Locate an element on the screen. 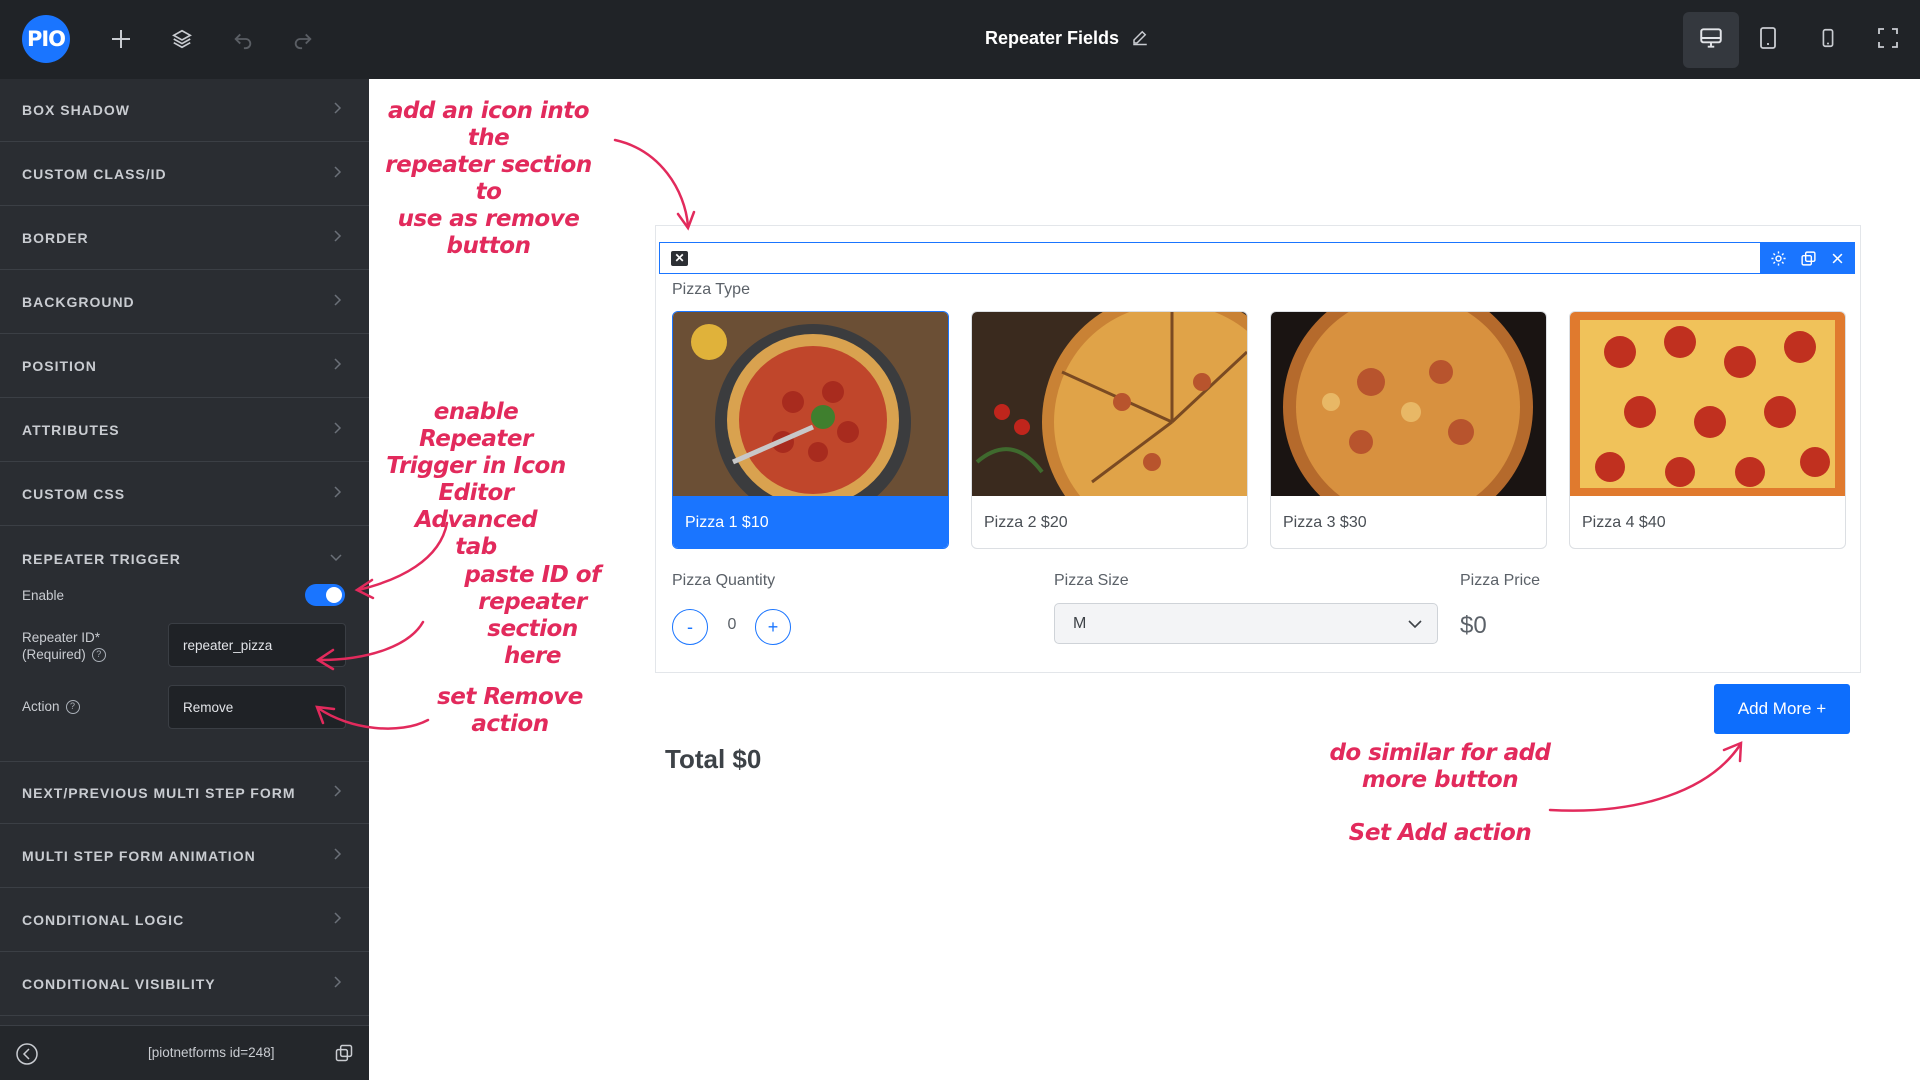 Image resolution: width=1920 pixels, height=1080 pixels. pizza-option-label: Pizza 2 $20 is located at coordinates (1026, 522).